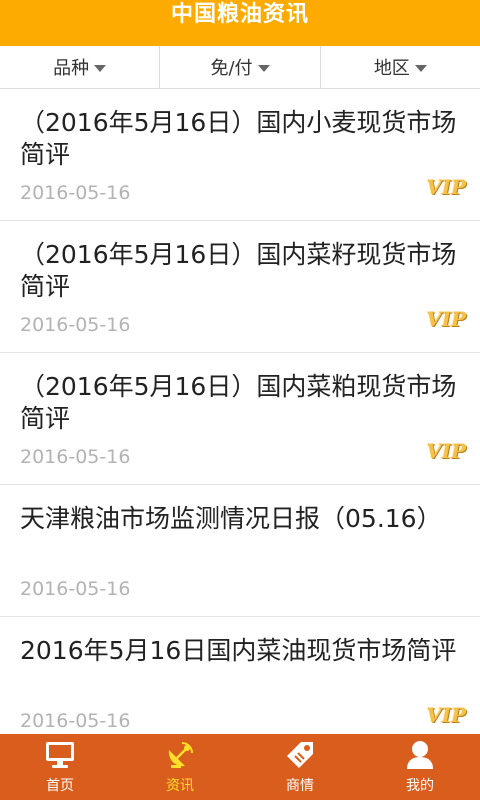 This screenshot has width=480, height=800. I want to click on filter-label: 品种, so click(71, 68).